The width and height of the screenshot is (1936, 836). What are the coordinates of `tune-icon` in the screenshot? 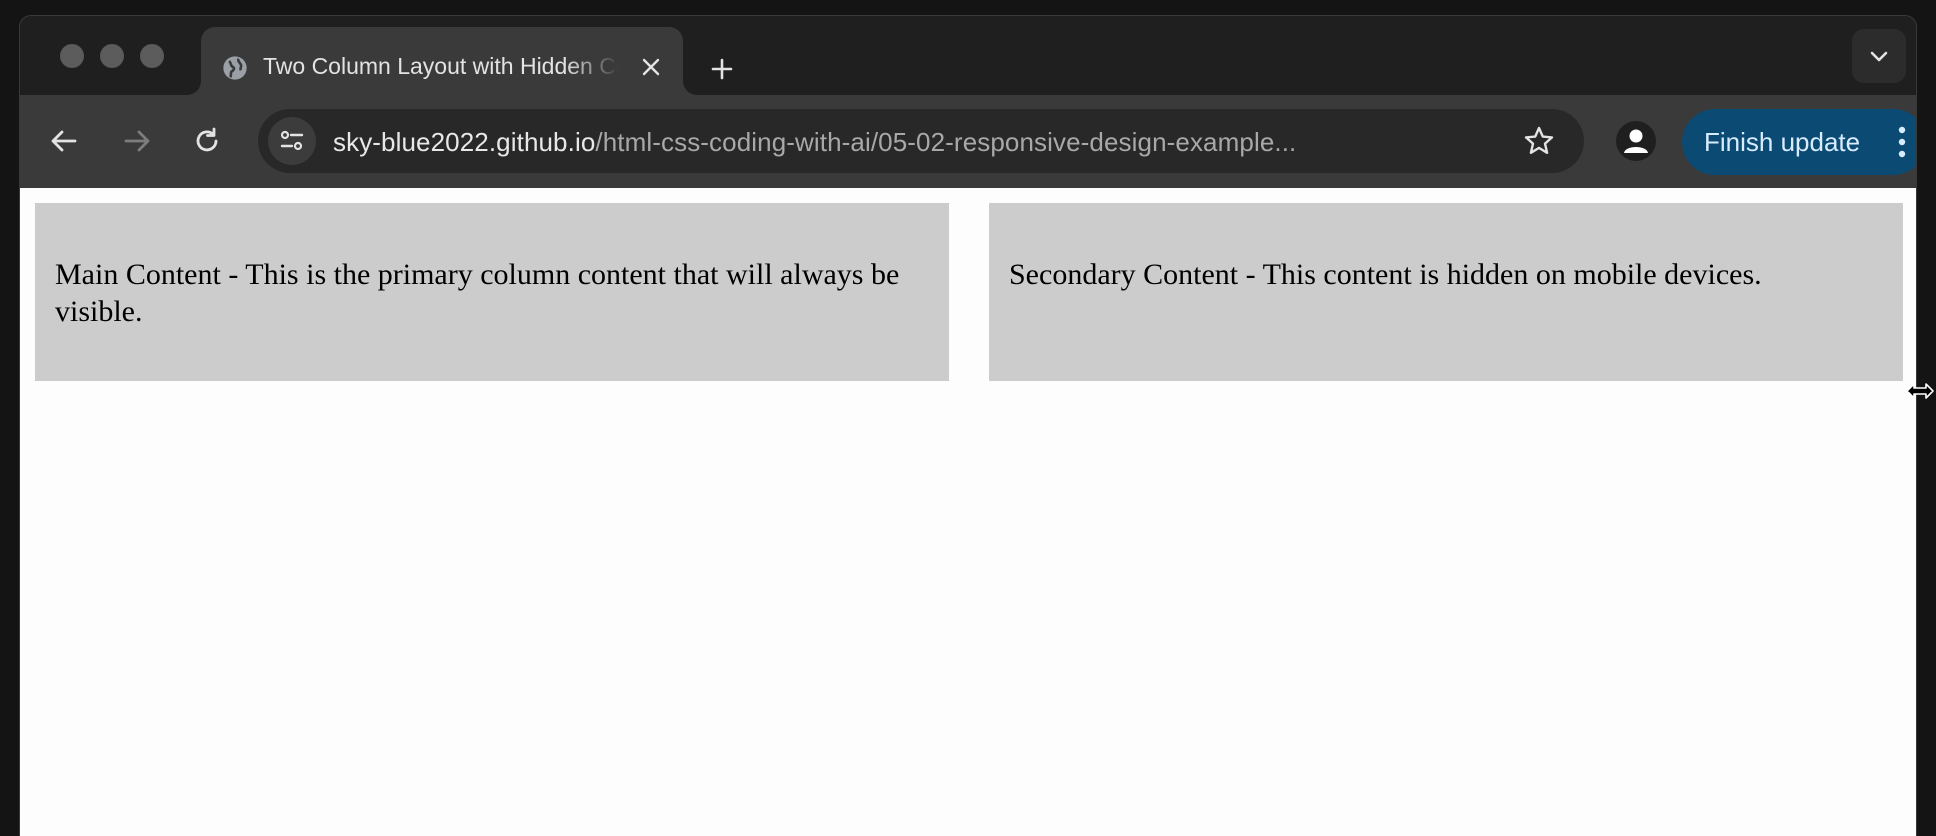 It's located at (292, 140).